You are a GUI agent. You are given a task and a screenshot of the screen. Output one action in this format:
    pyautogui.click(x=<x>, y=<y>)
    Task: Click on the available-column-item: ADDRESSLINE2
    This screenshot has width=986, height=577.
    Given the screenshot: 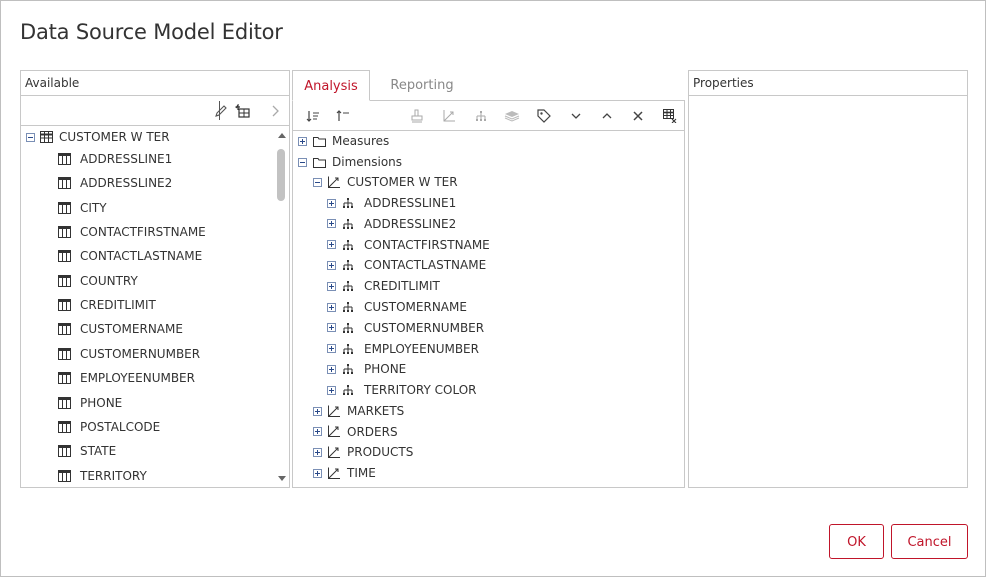 What is the action you would take?
    pyautogui.click(x=115, y=183)
    